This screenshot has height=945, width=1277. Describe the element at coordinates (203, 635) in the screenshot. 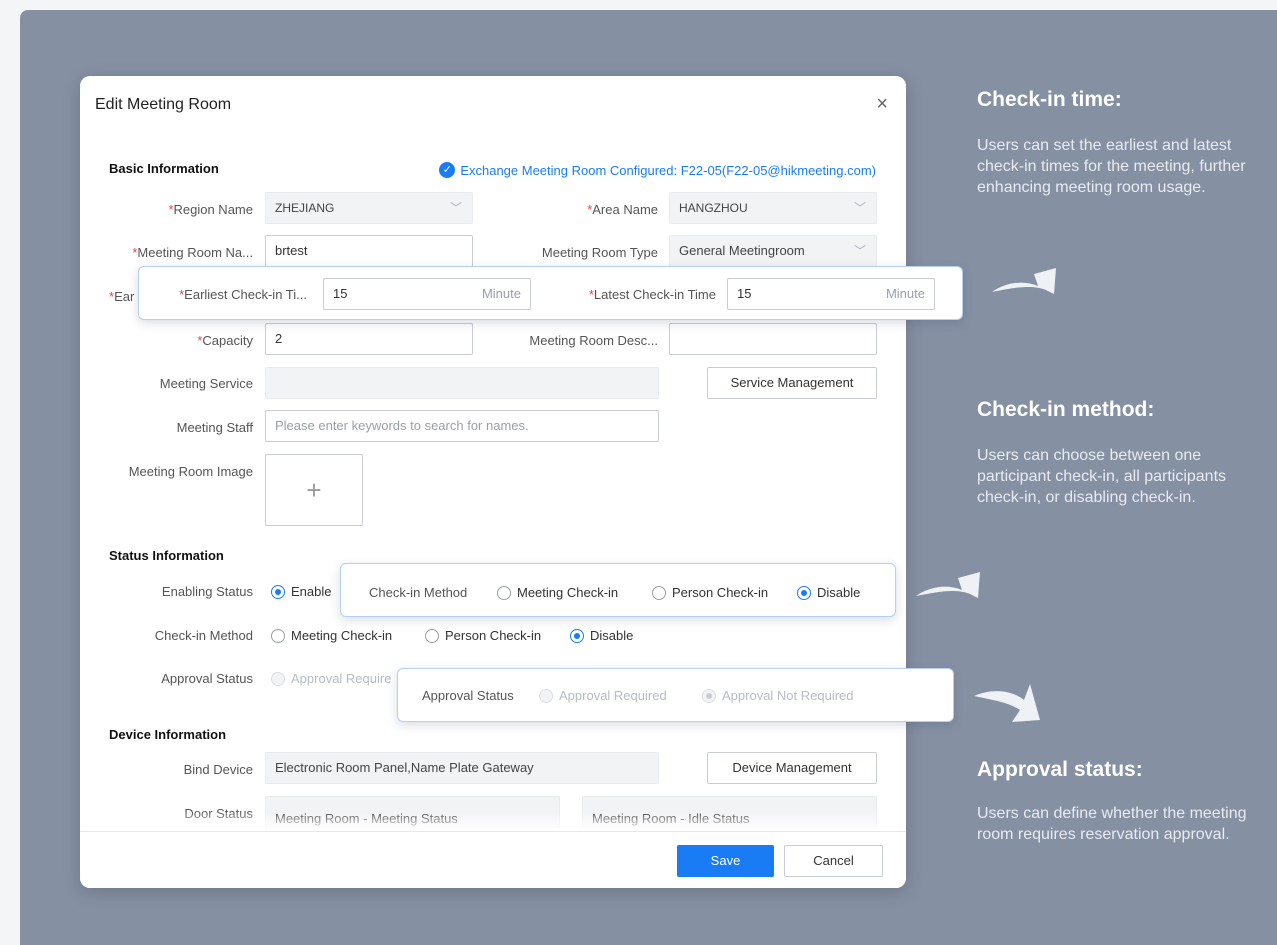

I see `checkin-method-label: Check-in Method` at that location.